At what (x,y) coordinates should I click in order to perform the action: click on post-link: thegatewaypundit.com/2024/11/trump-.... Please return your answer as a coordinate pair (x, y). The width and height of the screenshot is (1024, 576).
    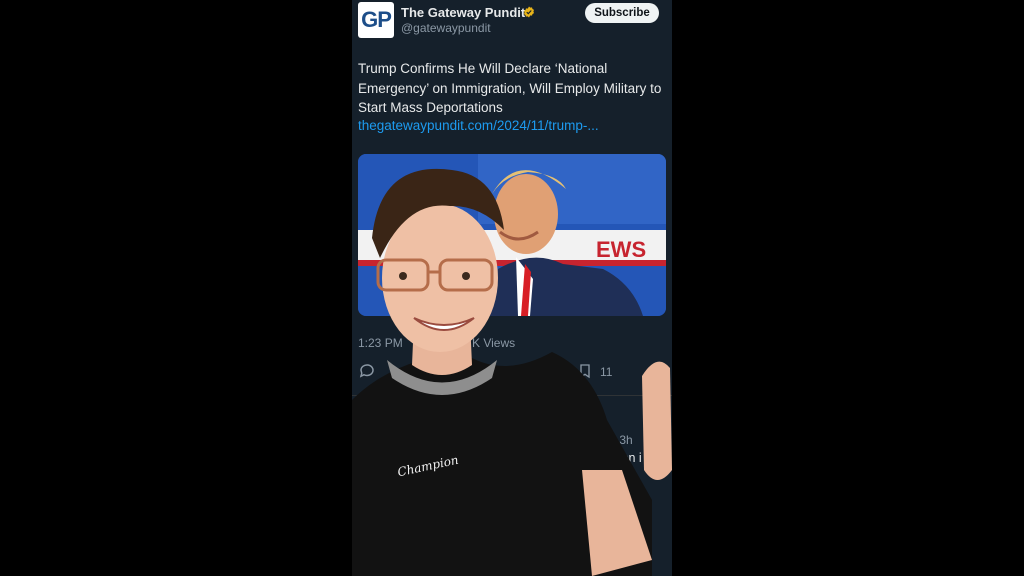
    Looking at the image, I should click on (478, 125).